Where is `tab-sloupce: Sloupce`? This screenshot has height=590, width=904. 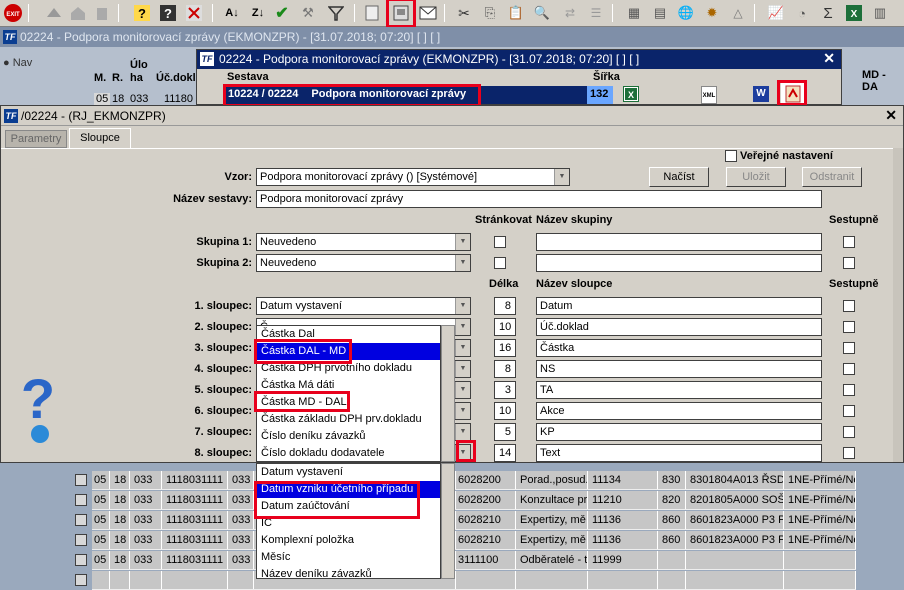
tab-sloupce: Sloupce is located at coordinates (100, 138).